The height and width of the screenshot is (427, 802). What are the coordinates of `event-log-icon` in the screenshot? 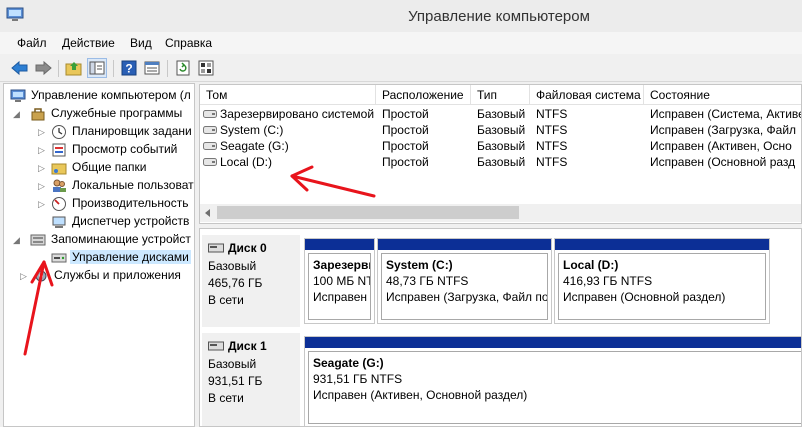 It's located at (59, 150).